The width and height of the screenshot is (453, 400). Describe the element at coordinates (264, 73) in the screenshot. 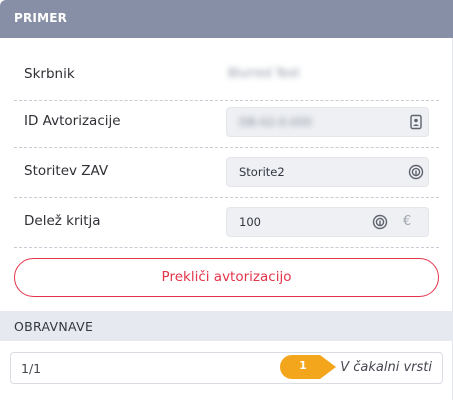

I see `skrbnik-value: Blurred Text` at that location.